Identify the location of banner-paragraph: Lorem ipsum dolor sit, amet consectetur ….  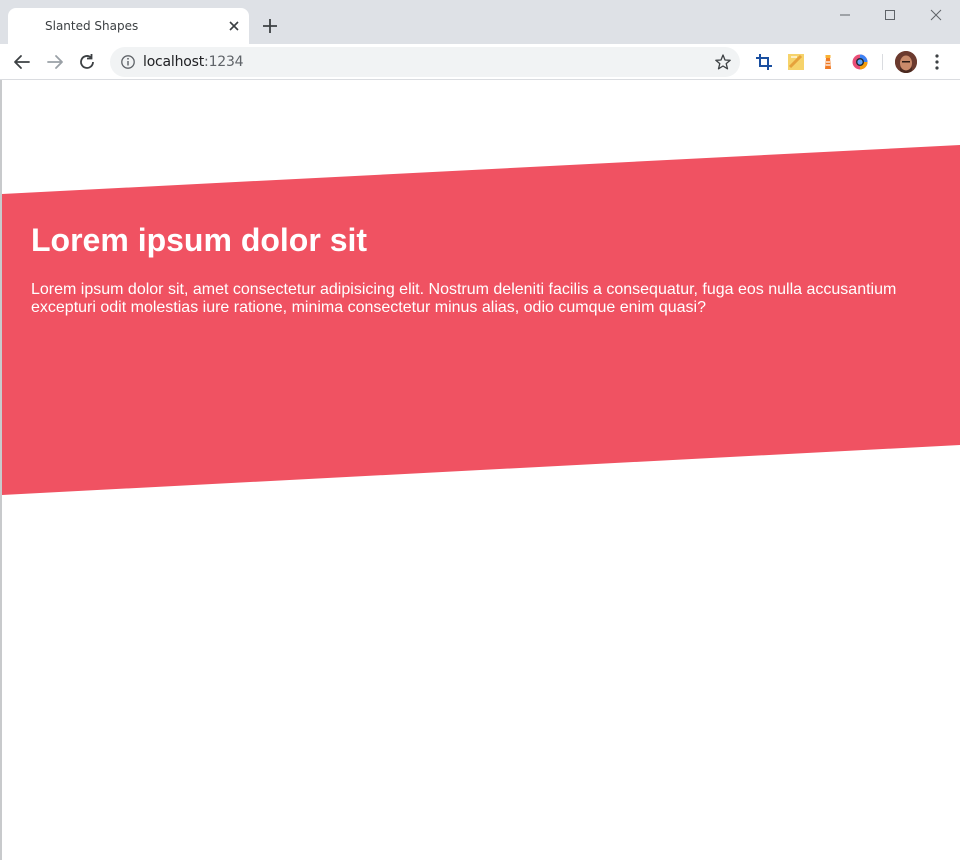
(464, 298).